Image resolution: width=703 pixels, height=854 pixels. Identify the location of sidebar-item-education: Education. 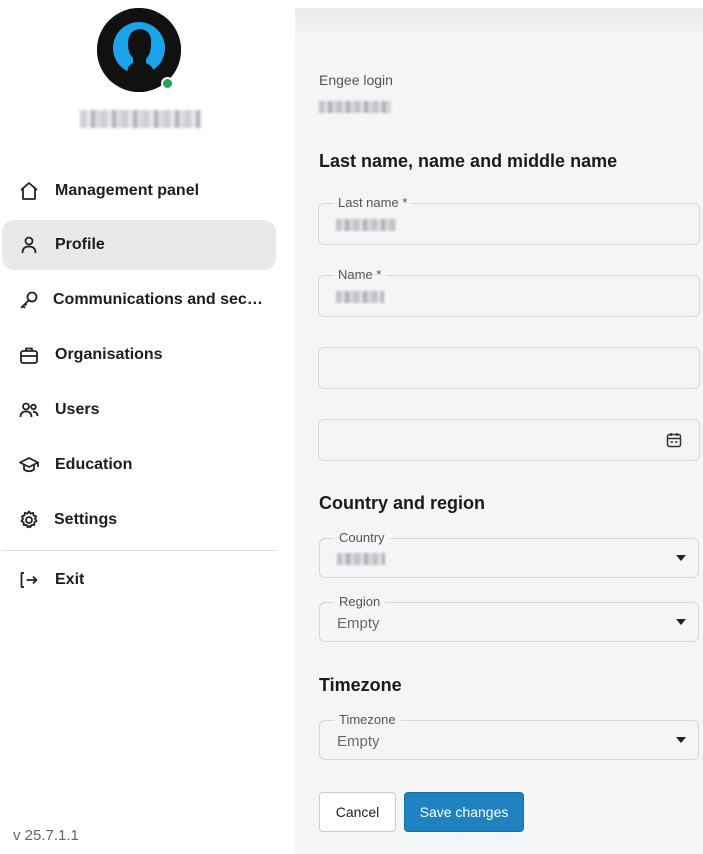
(139, 465).